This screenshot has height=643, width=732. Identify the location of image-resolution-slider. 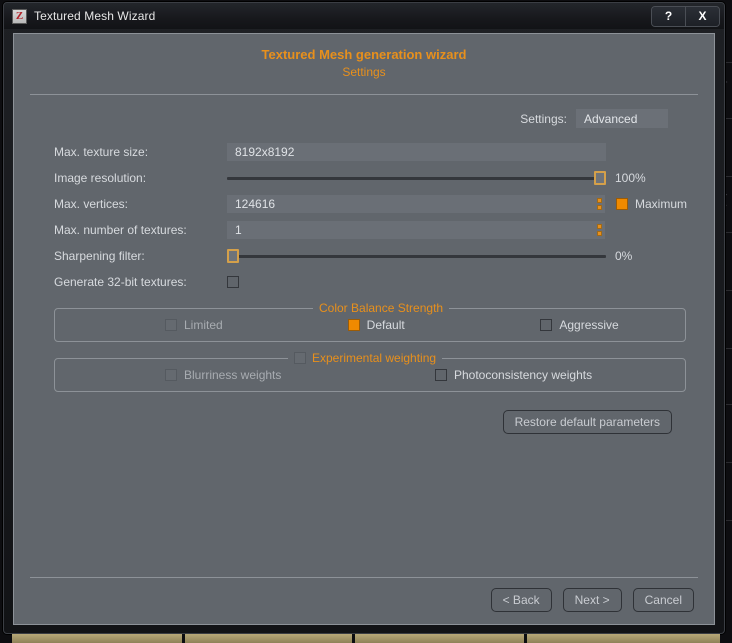
(416, 178).